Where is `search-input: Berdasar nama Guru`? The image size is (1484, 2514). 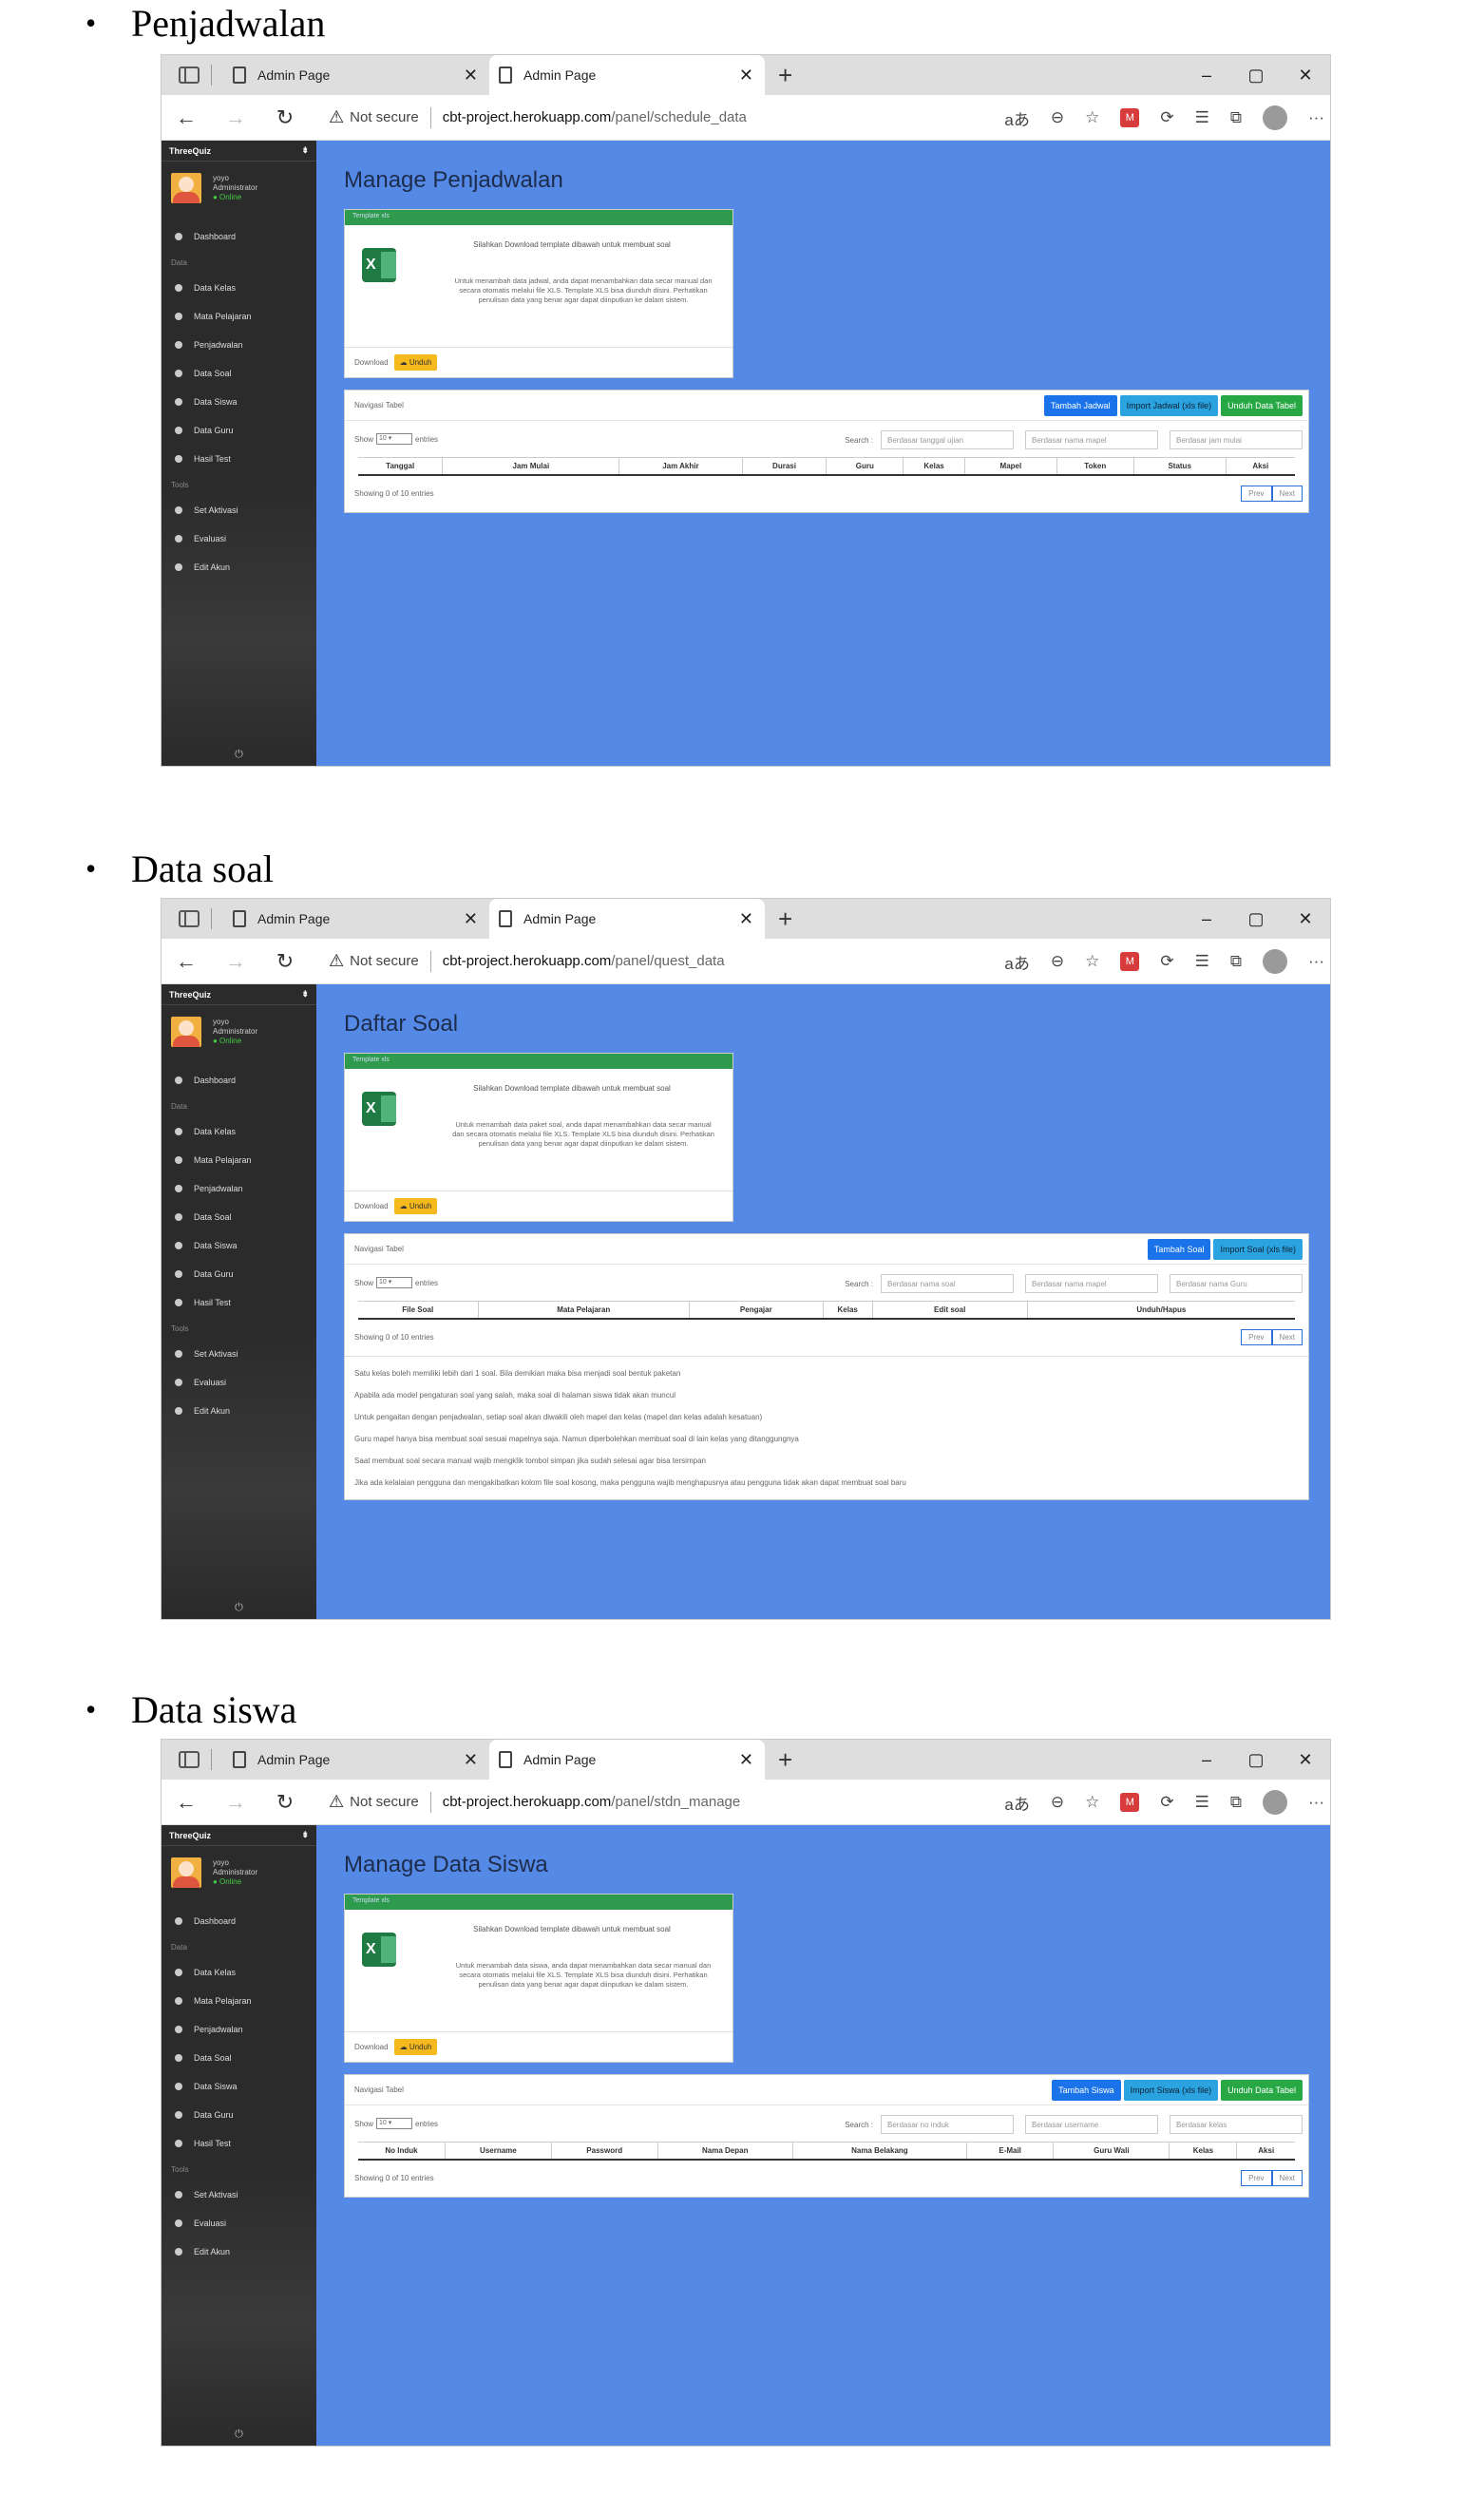 search-input: Berdasar nama Guru is located at coordinates (1236, 1283).